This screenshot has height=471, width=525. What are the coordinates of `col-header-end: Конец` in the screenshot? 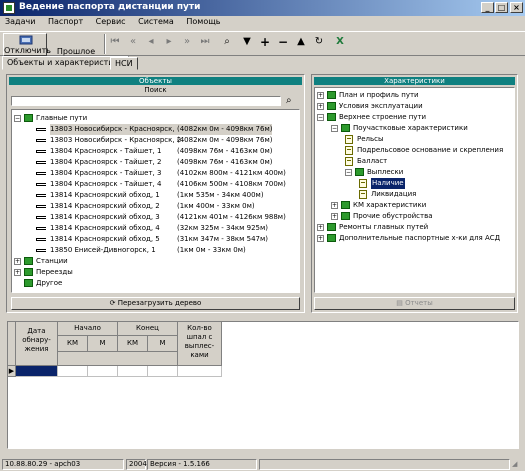 It's located at (148, 329).